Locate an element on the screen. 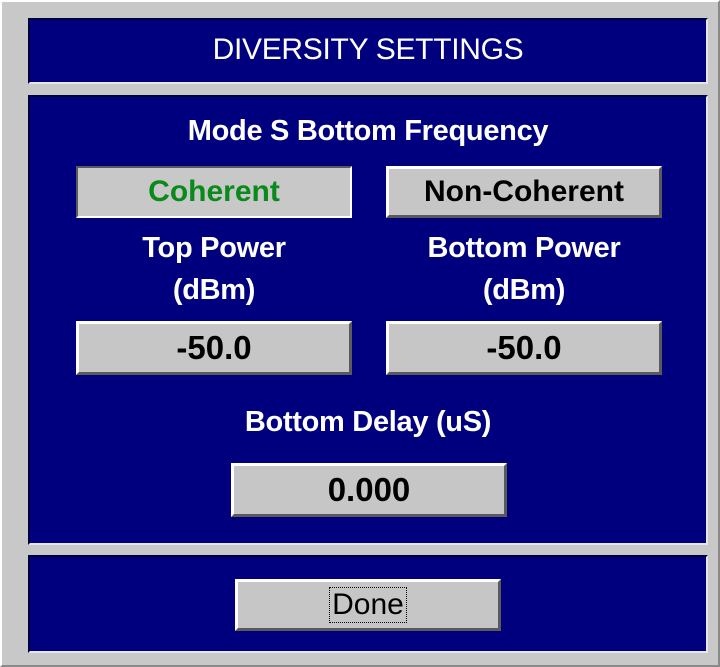 The height and width of the screenshot is (667, 720). done-button: Done is located at coordinates (368, 605).